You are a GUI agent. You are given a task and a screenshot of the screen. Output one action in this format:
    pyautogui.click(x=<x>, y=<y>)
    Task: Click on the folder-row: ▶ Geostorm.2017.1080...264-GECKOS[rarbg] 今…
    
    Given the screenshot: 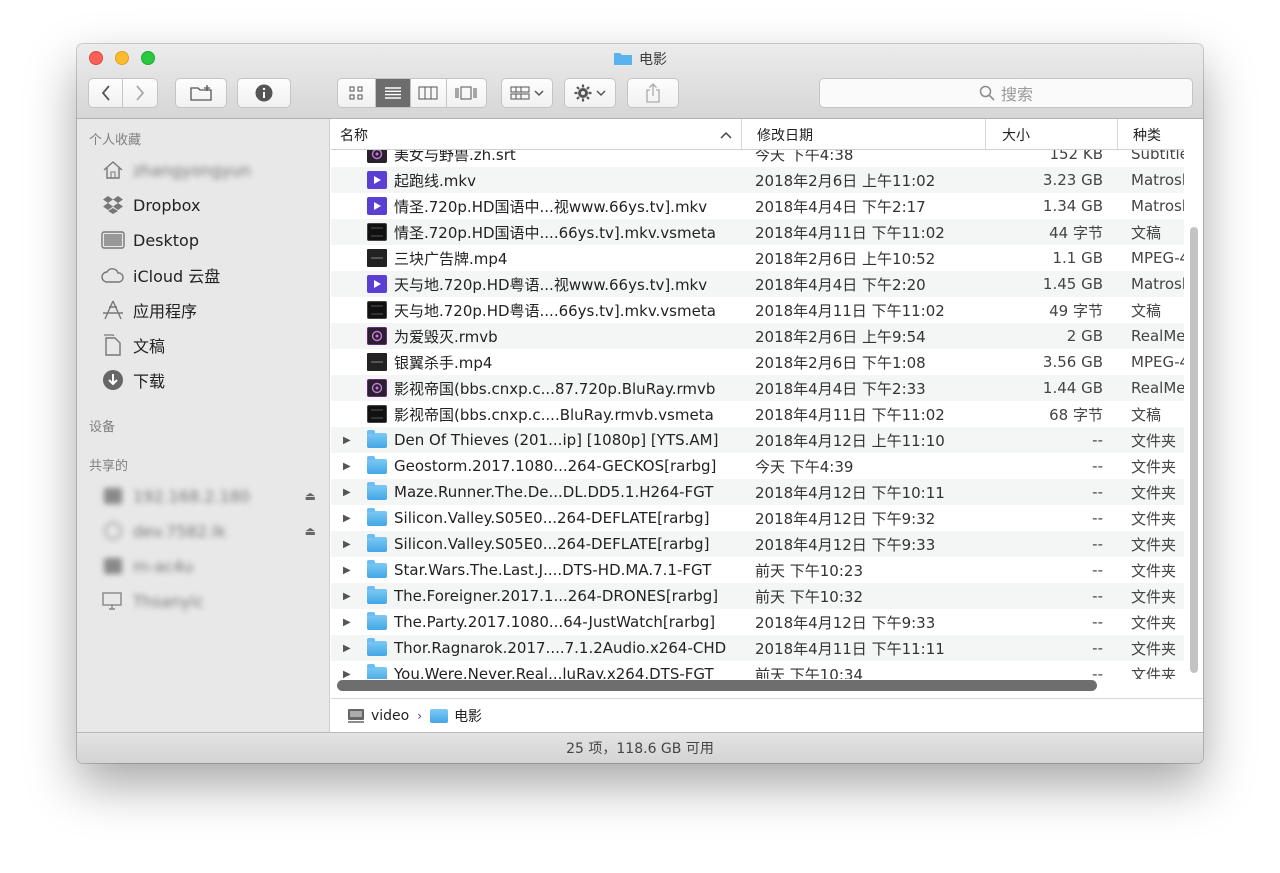 What is the action you would take?
    pyautogui.click(x=757, y=466)
    